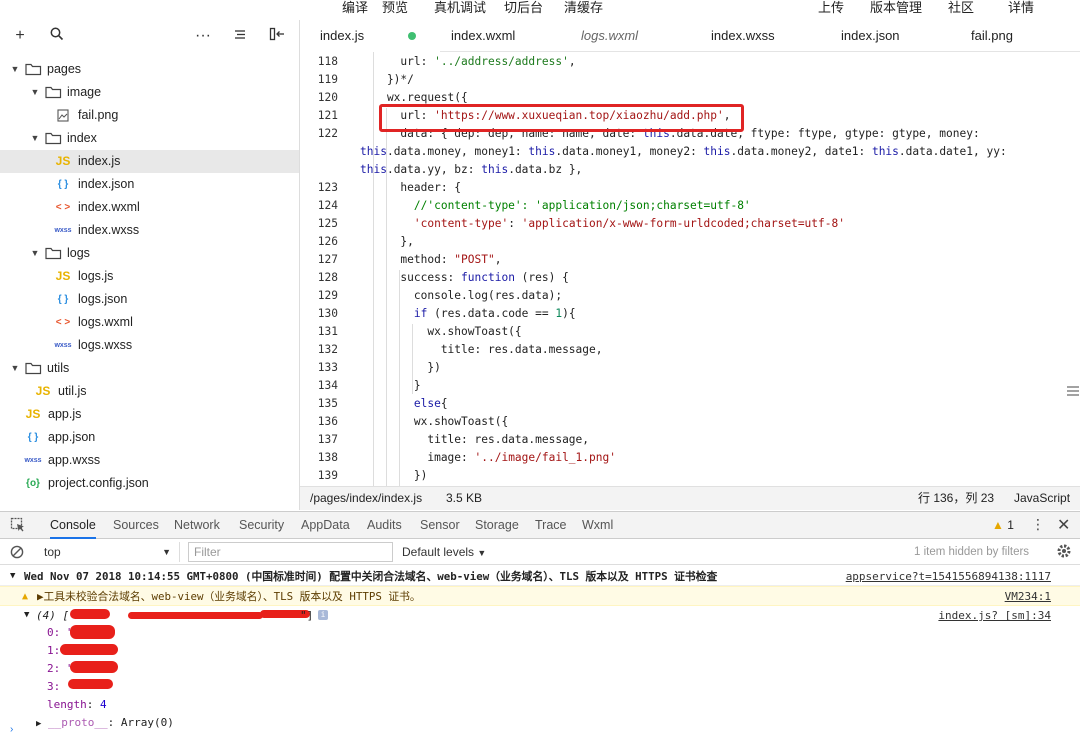  I want to click on preview-button: 预览, so click(408, 8).